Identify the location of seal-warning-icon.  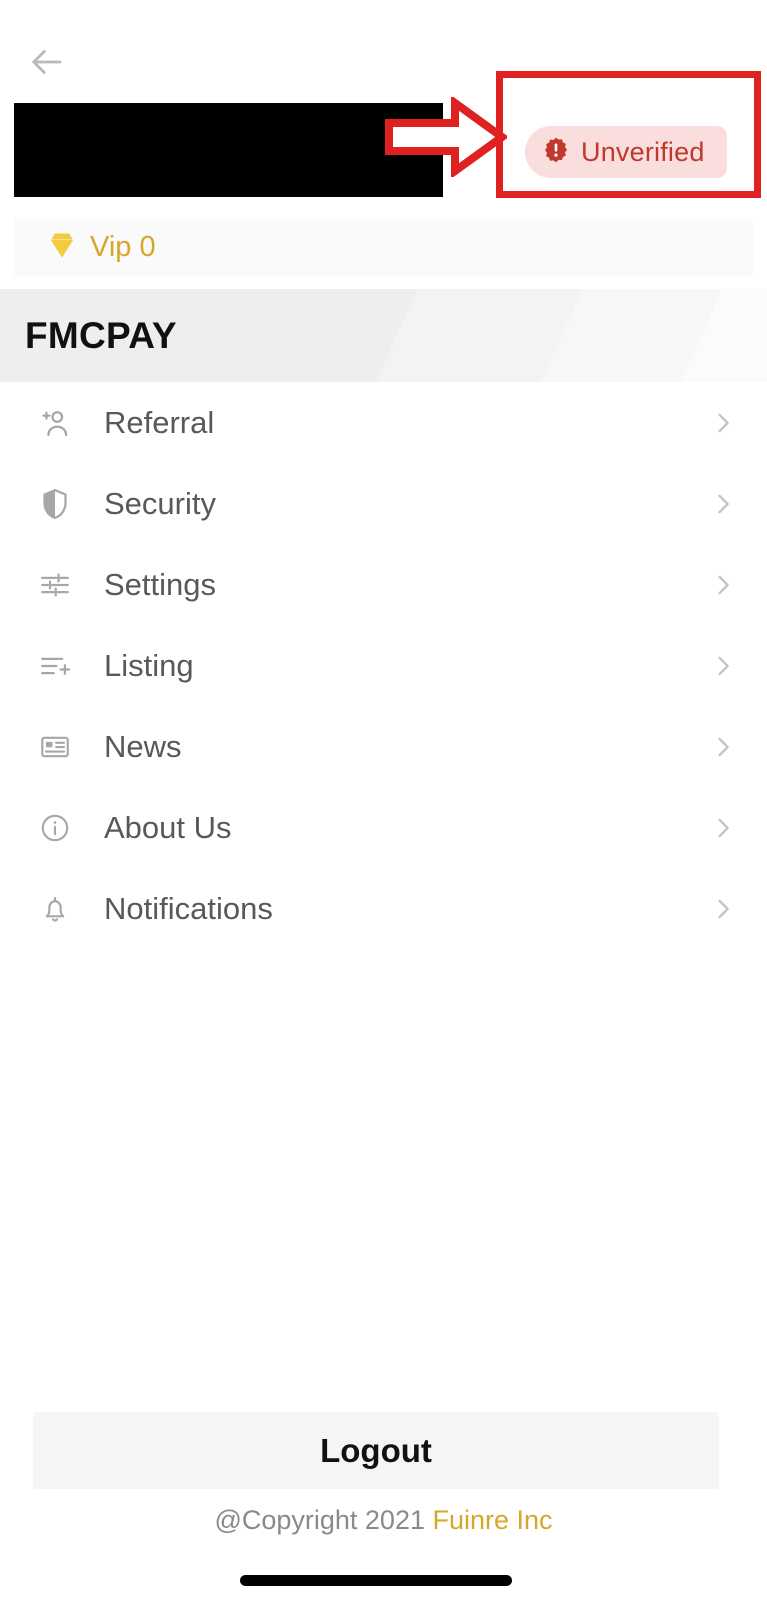
(556, 152).